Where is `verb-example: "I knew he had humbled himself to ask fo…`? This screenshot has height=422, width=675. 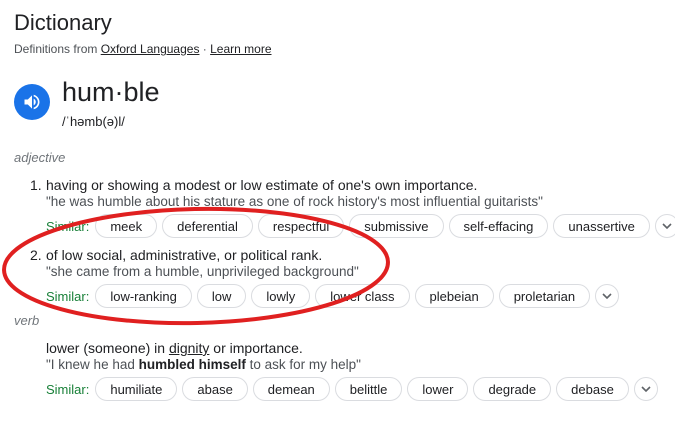 verb-example: "I knew he had humbled himself to ask fo… is located at coordinates (203, 364).